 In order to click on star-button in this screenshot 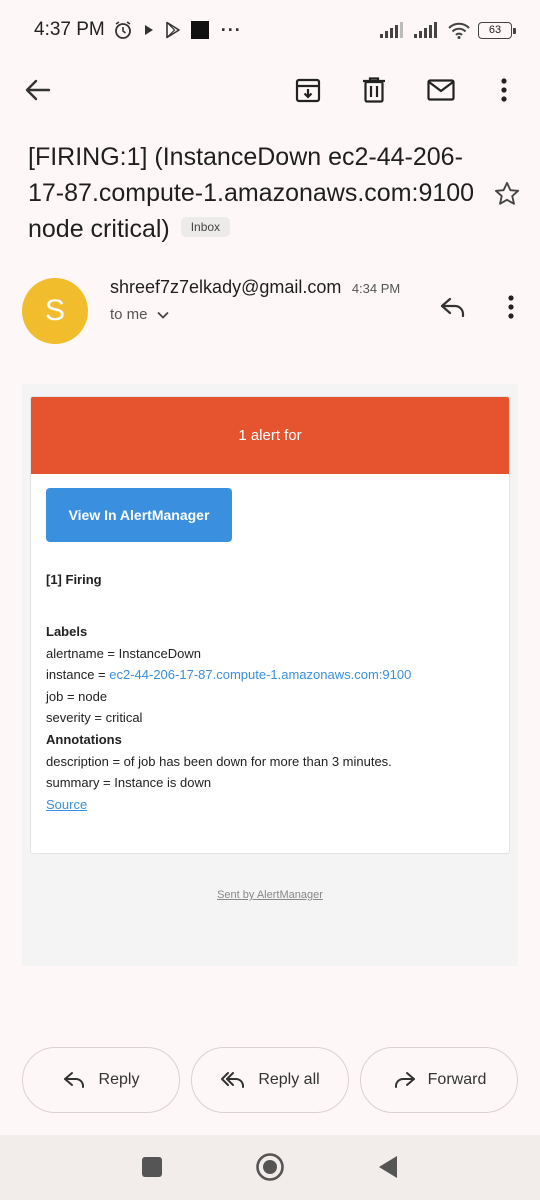, I will do `click(507, 194)`.